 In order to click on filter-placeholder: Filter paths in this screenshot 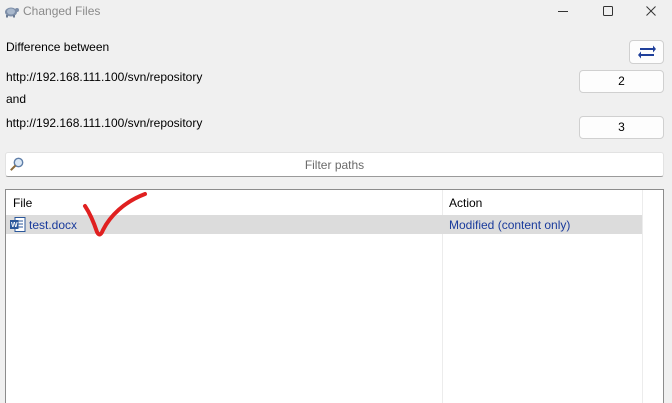, I will do `click(334, 165)`.